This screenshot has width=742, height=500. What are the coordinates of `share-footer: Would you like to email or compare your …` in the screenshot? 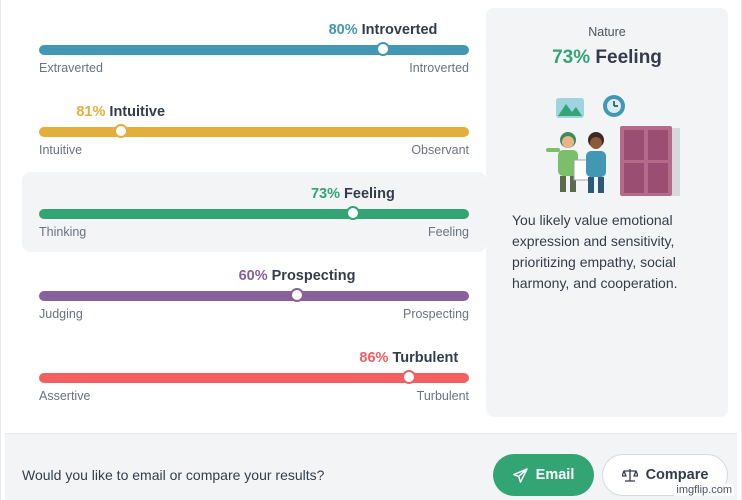 It's located at (371, 466).